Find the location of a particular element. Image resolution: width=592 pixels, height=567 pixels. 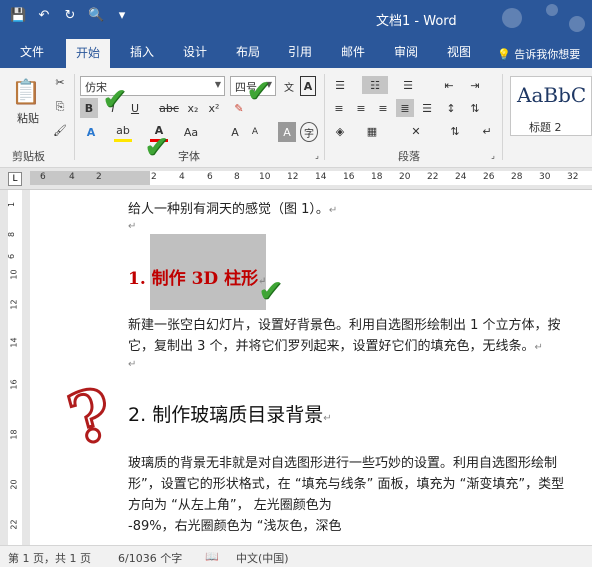

borders-icon: ▦ is located at coordinates (372, 131).